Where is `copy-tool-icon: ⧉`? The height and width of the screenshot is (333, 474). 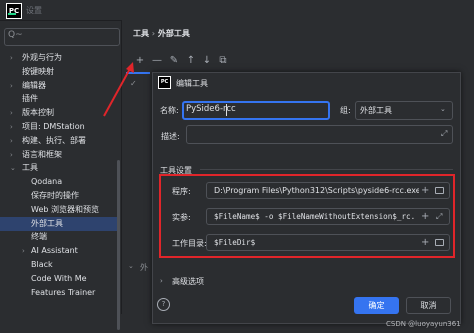
copy-tool-icon: ⧉ is located at coordinates (223, 60).